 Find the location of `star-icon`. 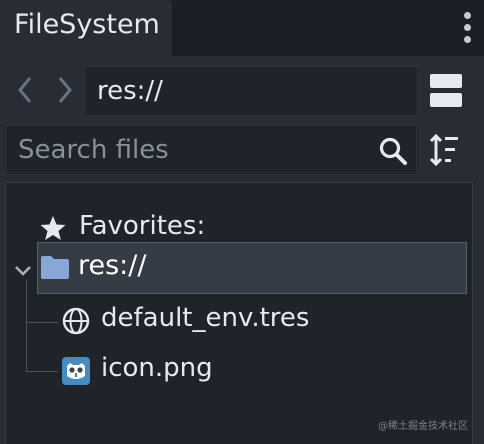

star-icon is located at coordinates (53, 228).